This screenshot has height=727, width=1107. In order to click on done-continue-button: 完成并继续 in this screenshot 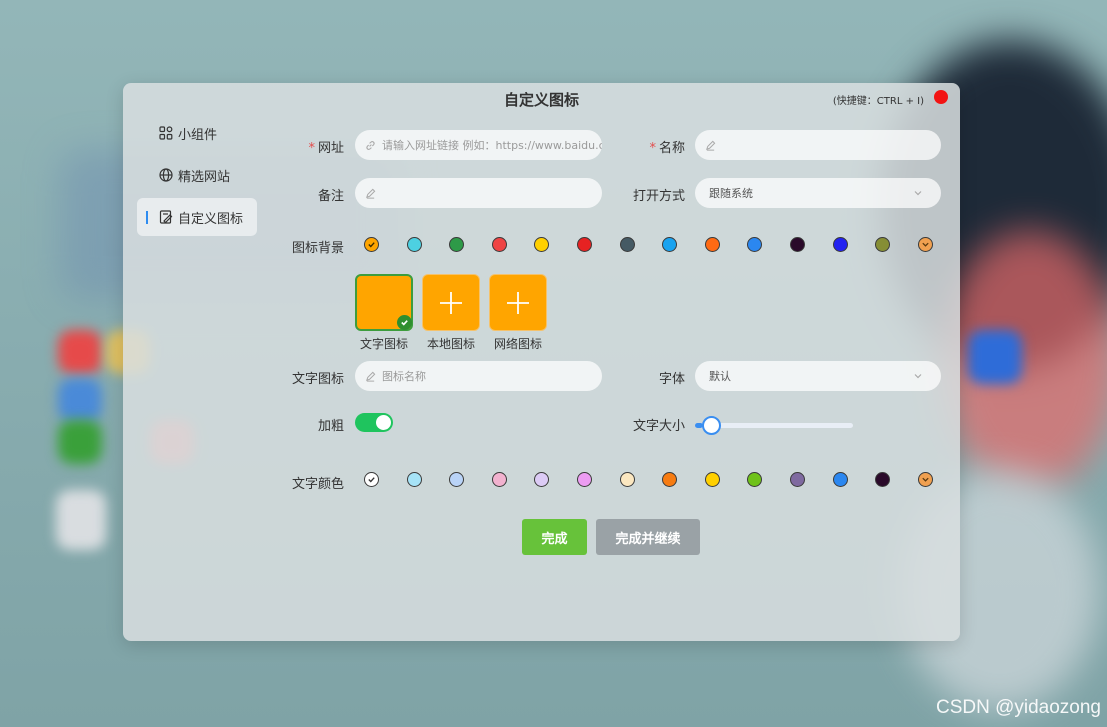, I will do `click(648, 537)`.